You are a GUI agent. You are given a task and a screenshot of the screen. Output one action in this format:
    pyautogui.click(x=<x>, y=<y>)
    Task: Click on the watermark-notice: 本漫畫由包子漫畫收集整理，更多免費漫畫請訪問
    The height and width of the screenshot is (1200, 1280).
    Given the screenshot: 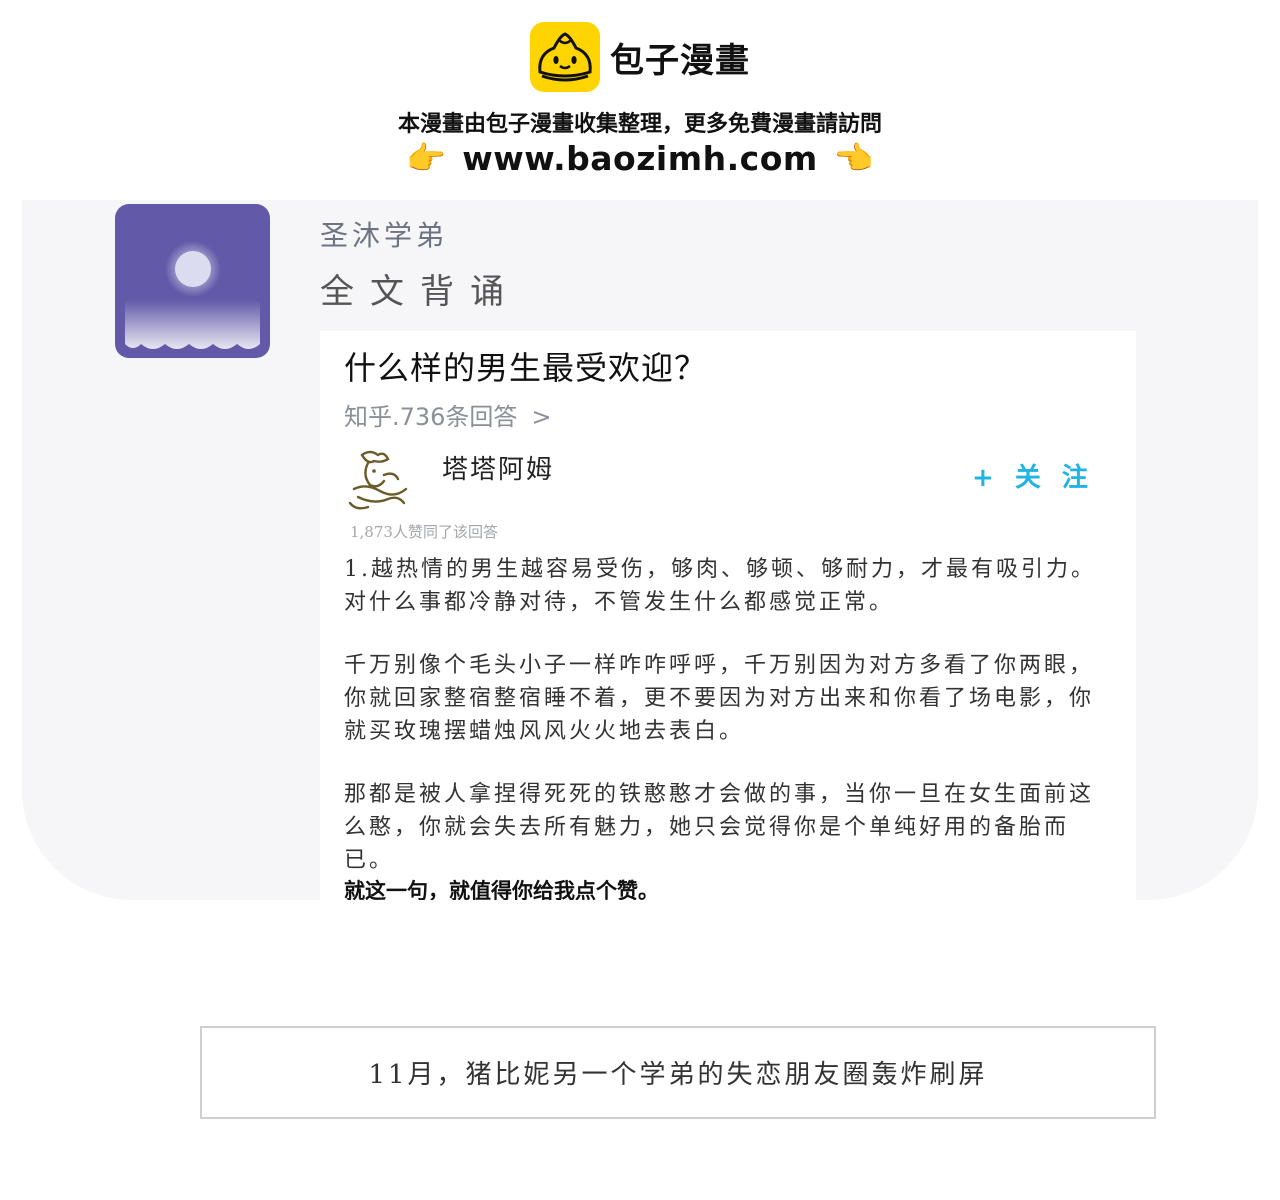 What is the action you would take?
    pyautogui.click(x=639, y=124)
    